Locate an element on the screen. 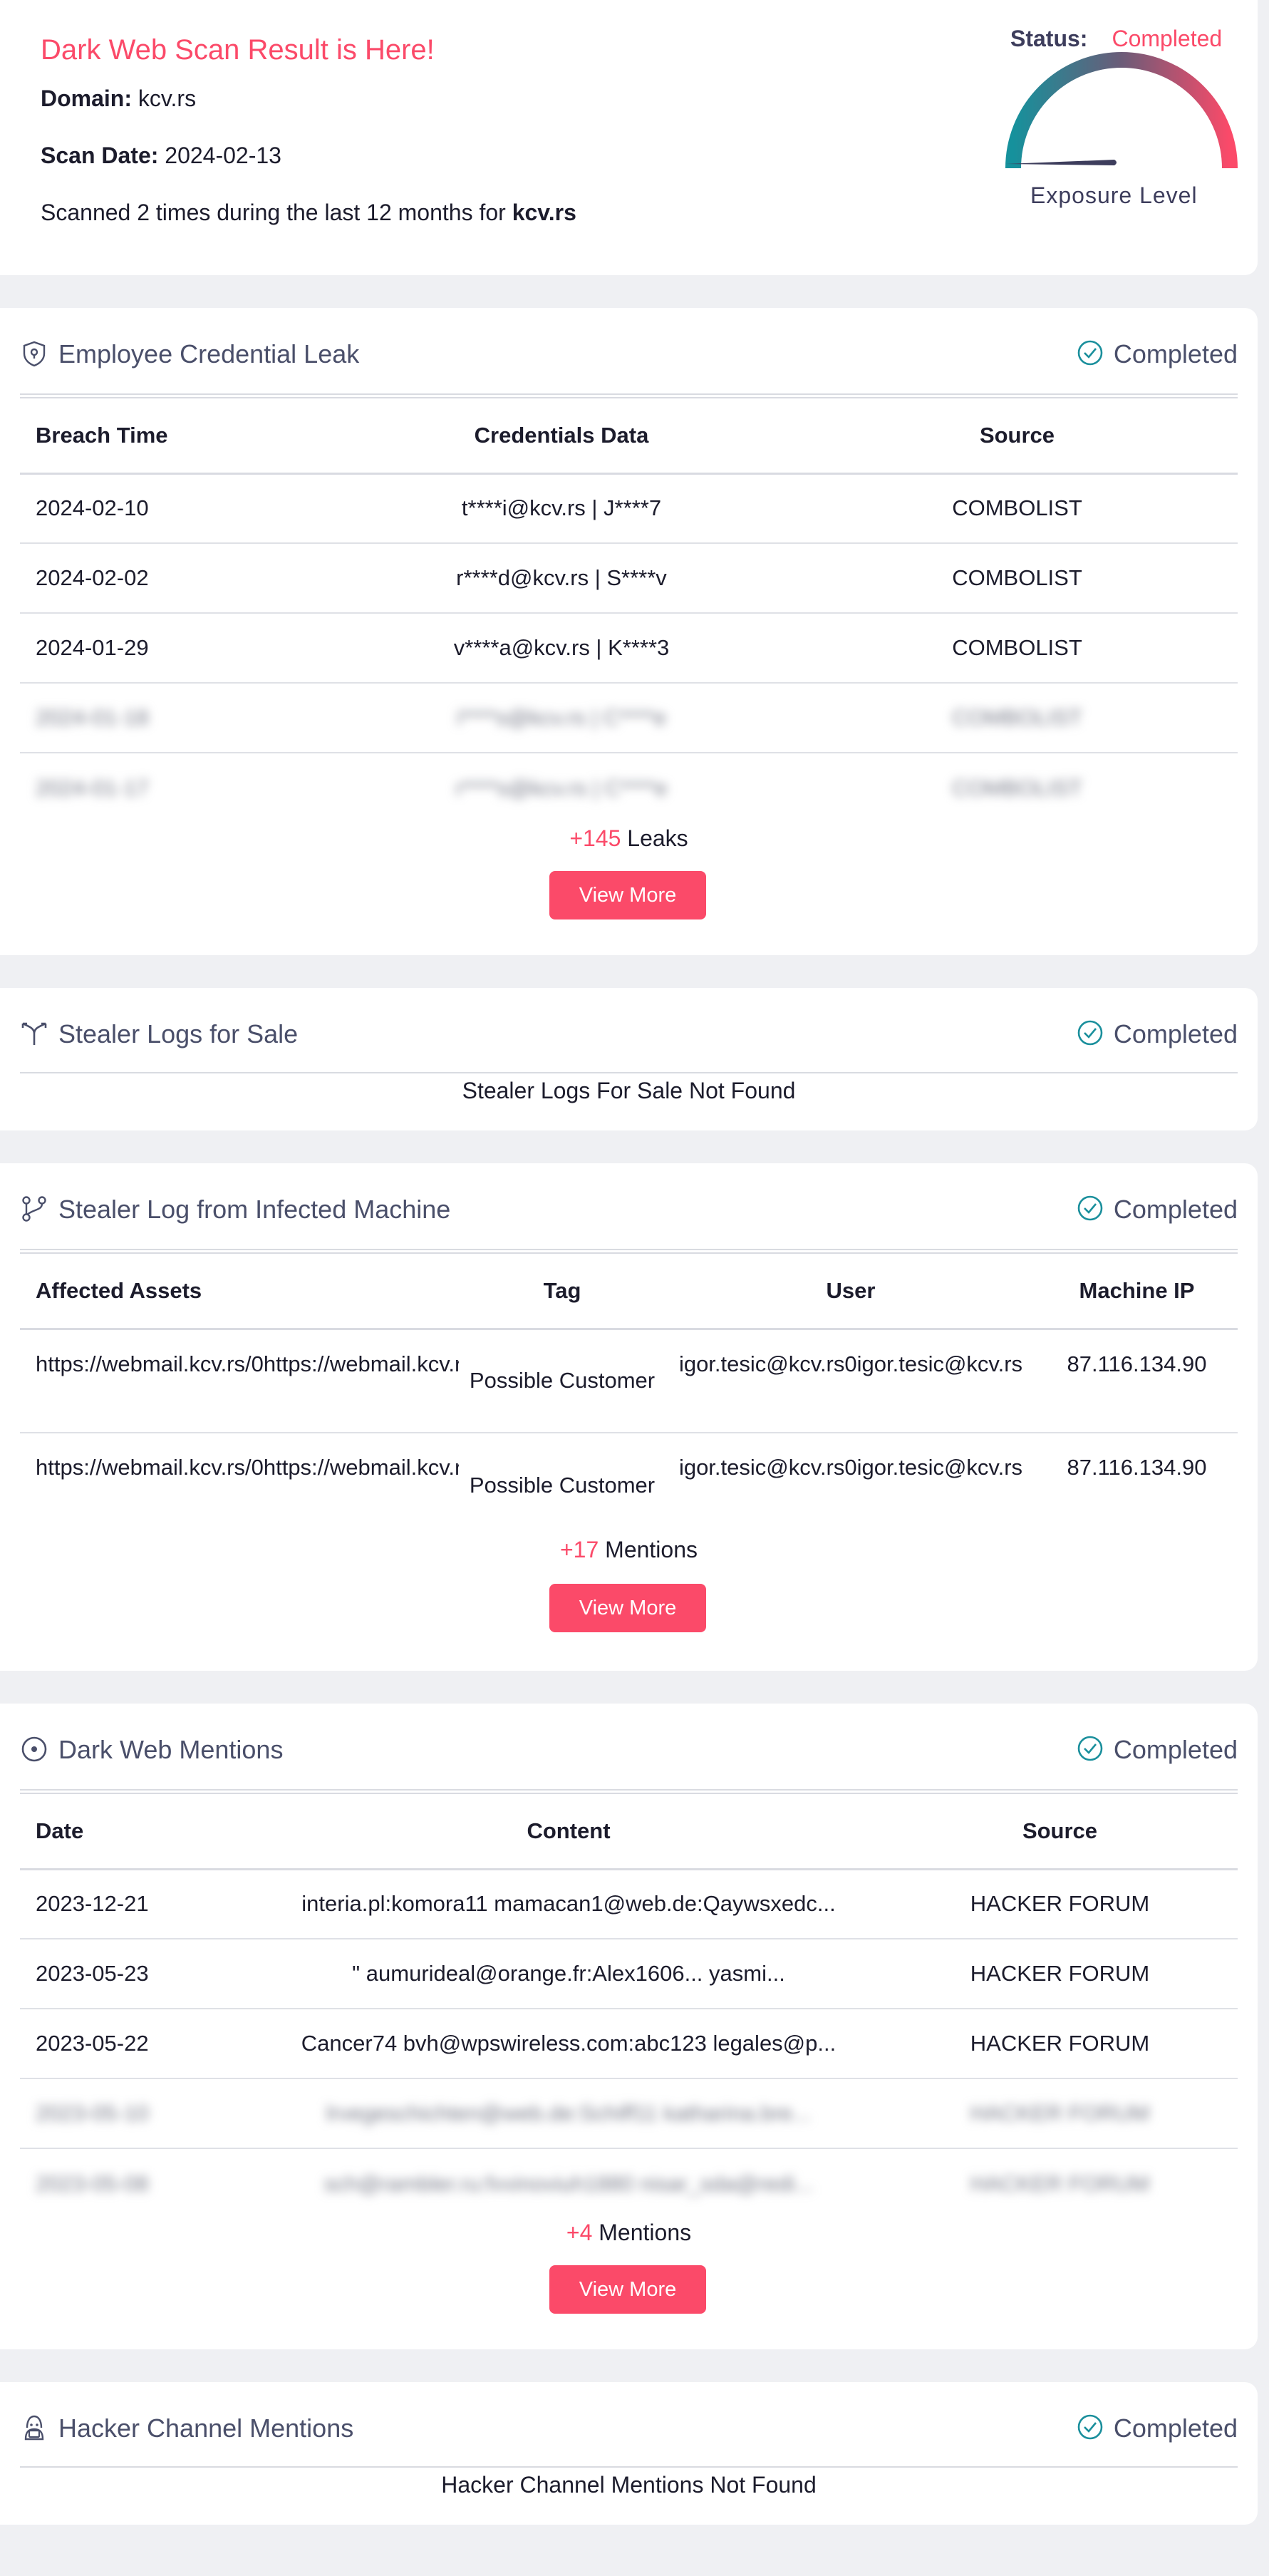  date-cell: 2023-05-23 is located at coordinates (137, 1974).